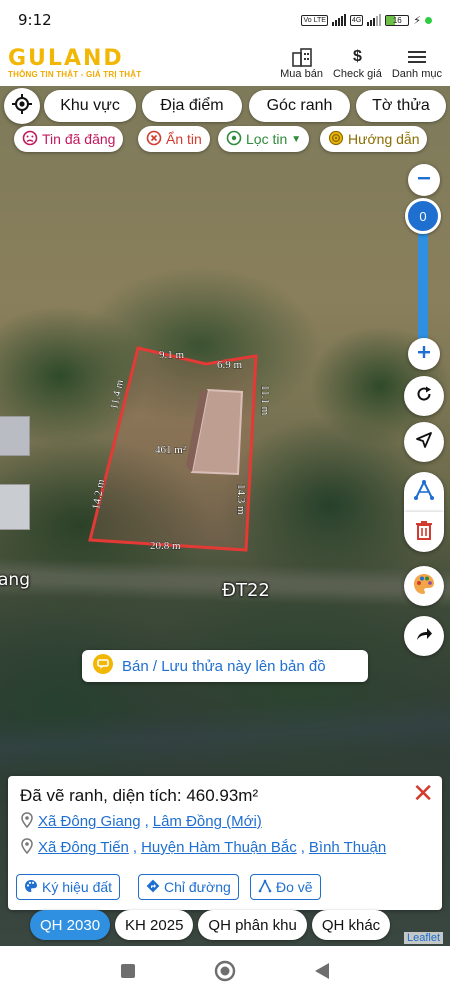  I want to click on link-commune-new: Xã Đông Giang, so click(89, 821).